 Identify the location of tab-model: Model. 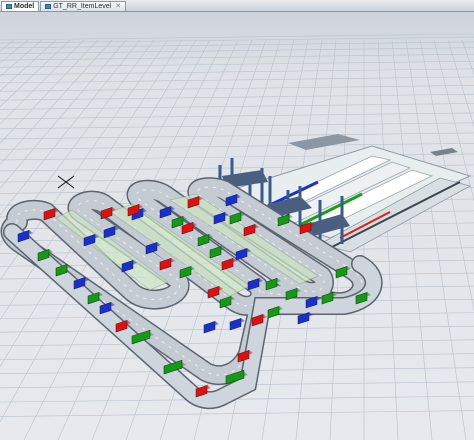
(20, 6).